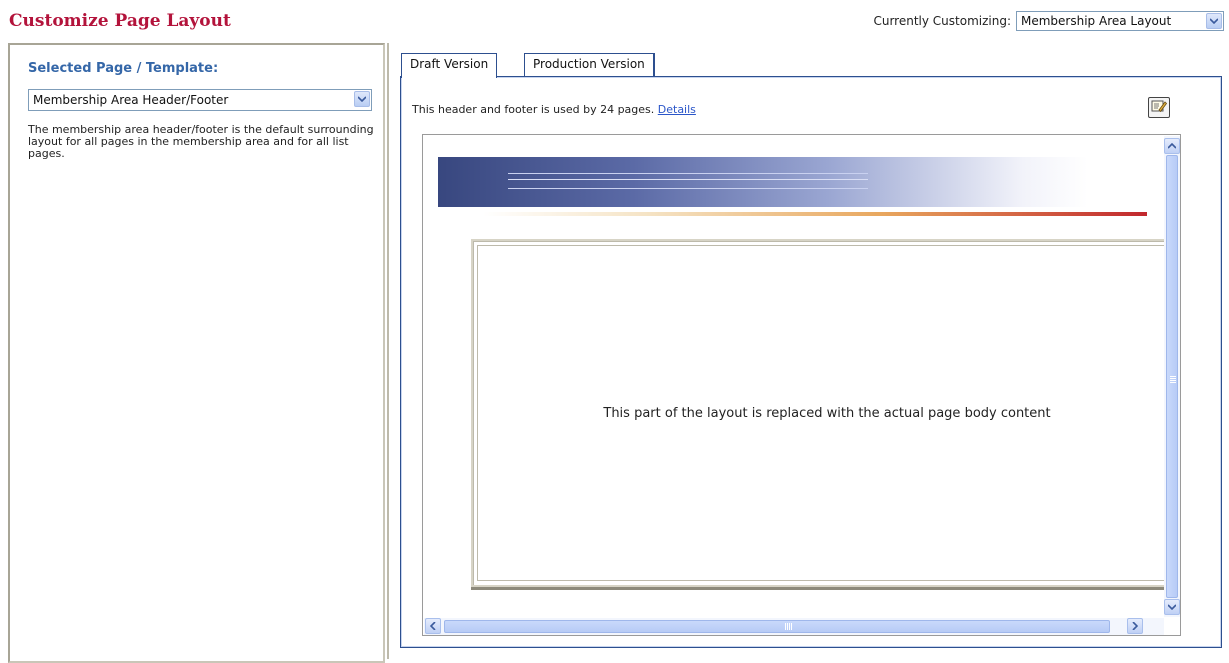 This screenshot has height=663, width=1229. What do you see at coordinates (1172, 146) in the screenshot?
I see `scroll-up-button` at bounding box center [1172, 146].